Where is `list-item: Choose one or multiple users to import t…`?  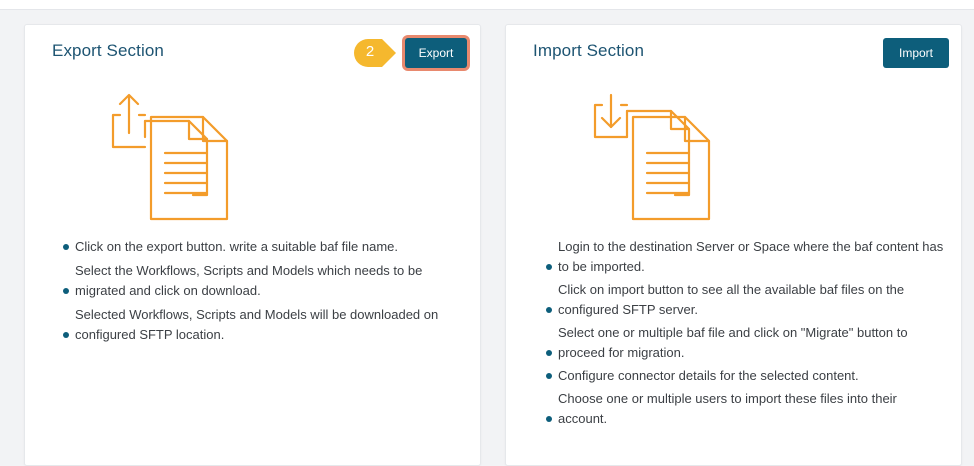 list-item: Choose one or multiple users to import t… is located at coordinates (746, 409).